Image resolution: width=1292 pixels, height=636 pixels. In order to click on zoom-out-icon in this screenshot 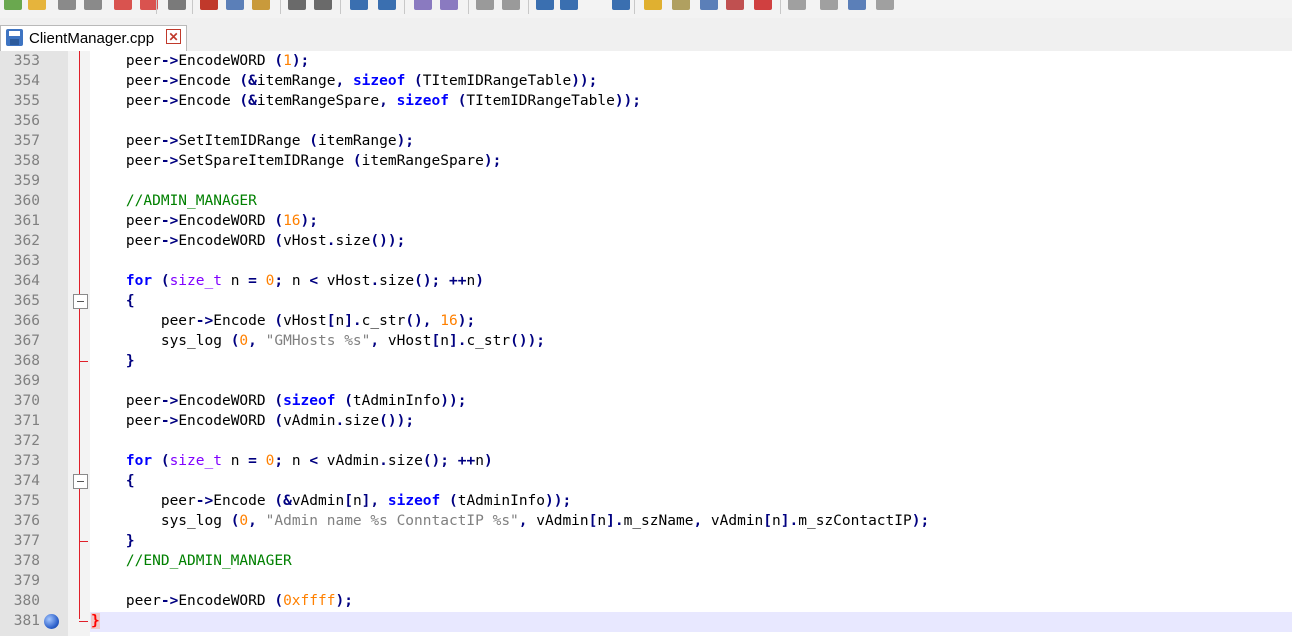, I will do `click(449, 5)`.